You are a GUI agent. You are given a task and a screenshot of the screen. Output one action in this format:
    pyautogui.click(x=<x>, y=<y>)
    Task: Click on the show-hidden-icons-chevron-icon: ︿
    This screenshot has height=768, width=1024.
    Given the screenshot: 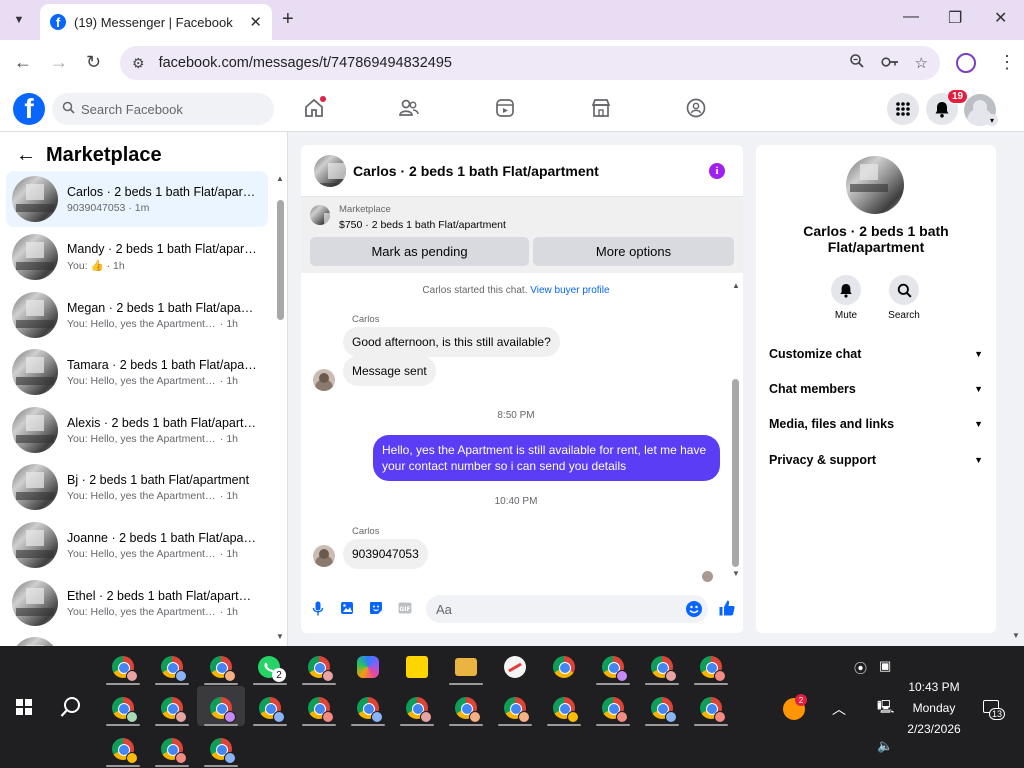 What is the action you would take?
    pyautogui.click(x=839, y=709)
    